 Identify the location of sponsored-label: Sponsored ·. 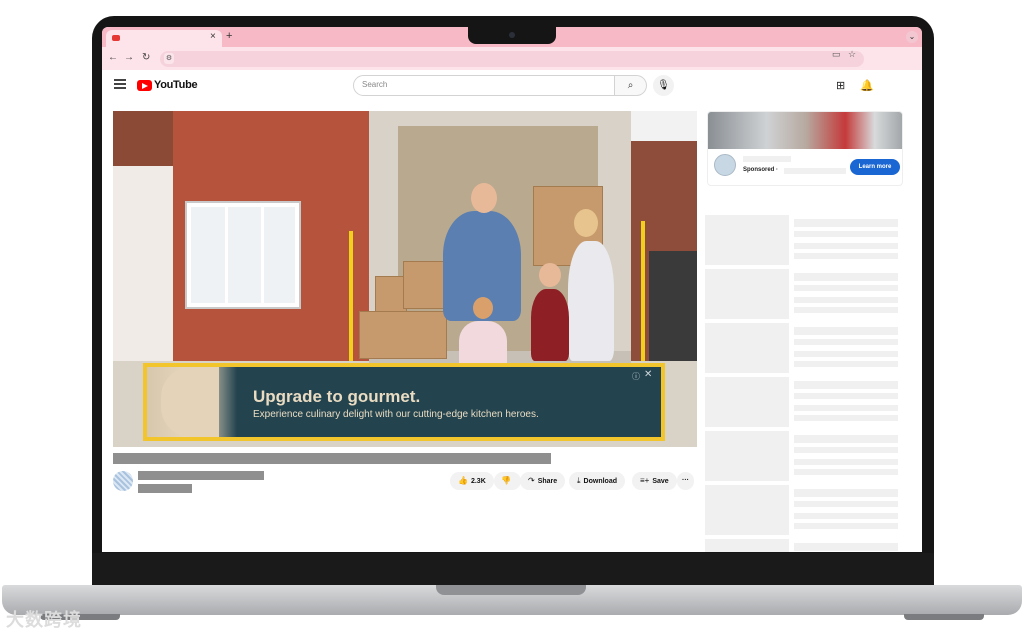
(761, 170).